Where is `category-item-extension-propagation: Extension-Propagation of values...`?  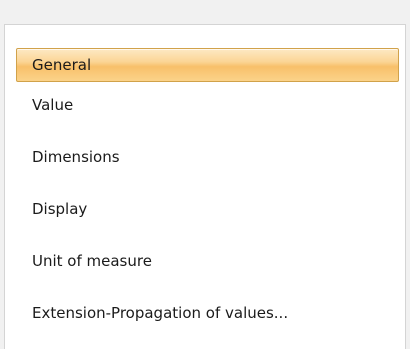 category-item-extension-propagation: Extension-Propagation of values... is located at coordinates (207, 313).